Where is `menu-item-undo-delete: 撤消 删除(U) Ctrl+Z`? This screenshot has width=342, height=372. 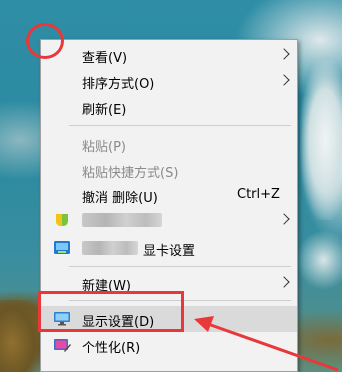 menu-item-undo-delete: 撤消 删除(U) Ctrl+Z is located at coordinates (169, 195).